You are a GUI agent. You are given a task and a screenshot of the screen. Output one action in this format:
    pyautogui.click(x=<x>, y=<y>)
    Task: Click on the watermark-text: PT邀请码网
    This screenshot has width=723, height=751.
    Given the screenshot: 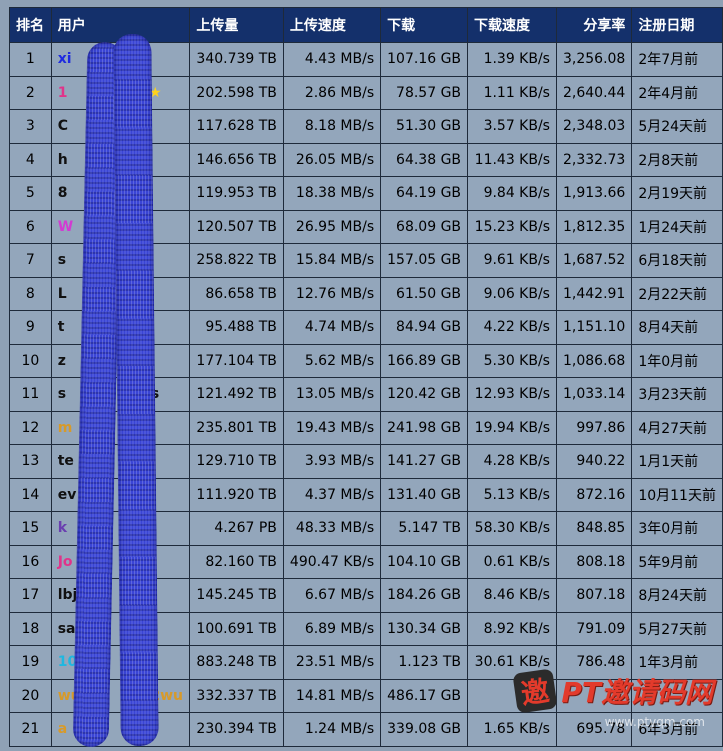 What is the action you would take?
    pyautogui.click(x=637, y=692)
    